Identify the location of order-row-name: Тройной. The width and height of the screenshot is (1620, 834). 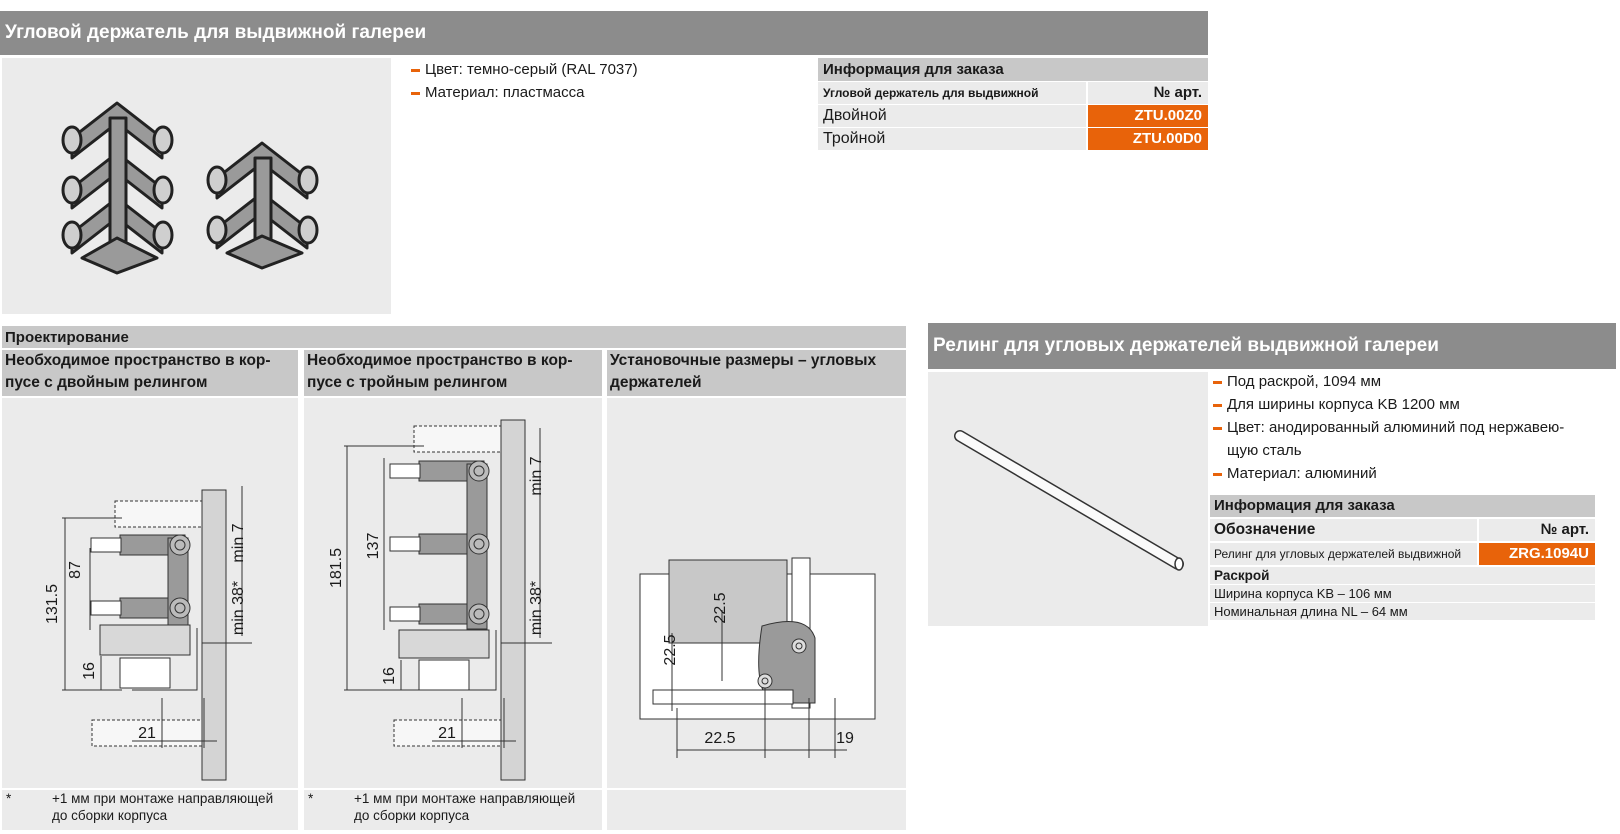
(952, 139).